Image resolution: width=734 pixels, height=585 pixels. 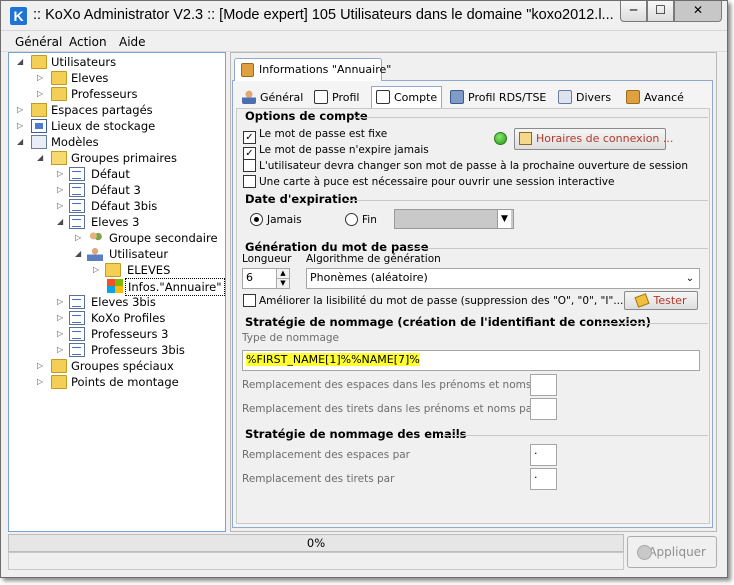 What do you see at coordinates (103, 126) in the screenshot?
I see `tree-label: Lieux de stockage` at bounding box center [103, 126].